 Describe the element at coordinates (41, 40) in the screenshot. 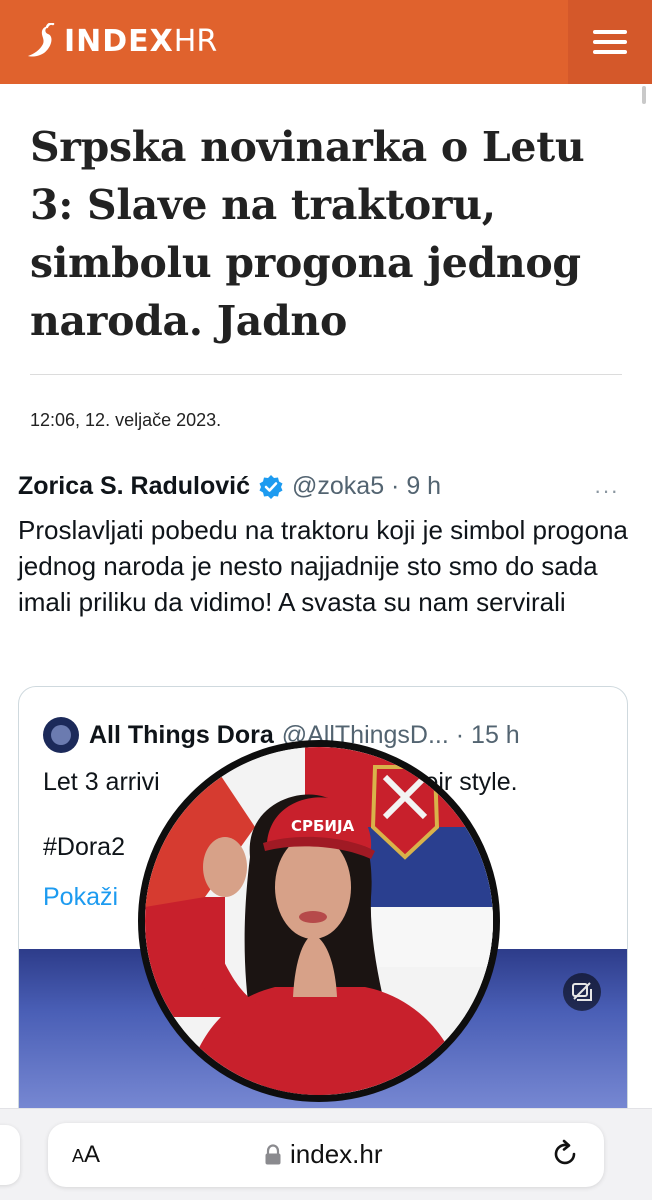

I see `pepper-logo-icon` at that location.